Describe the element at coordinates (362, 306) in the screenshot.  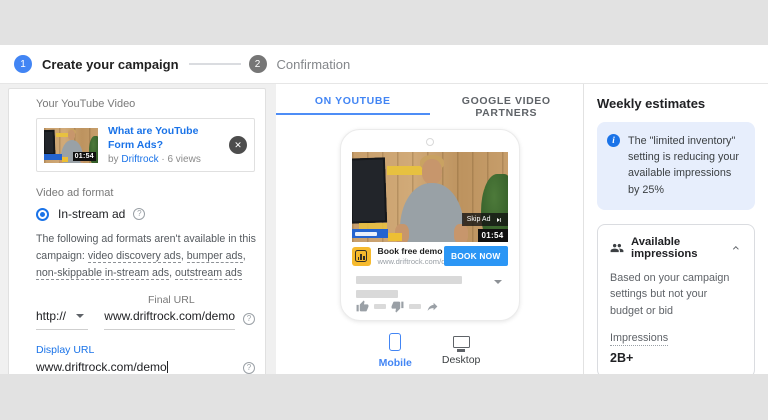
I see `thumb-up-icon` at that location.